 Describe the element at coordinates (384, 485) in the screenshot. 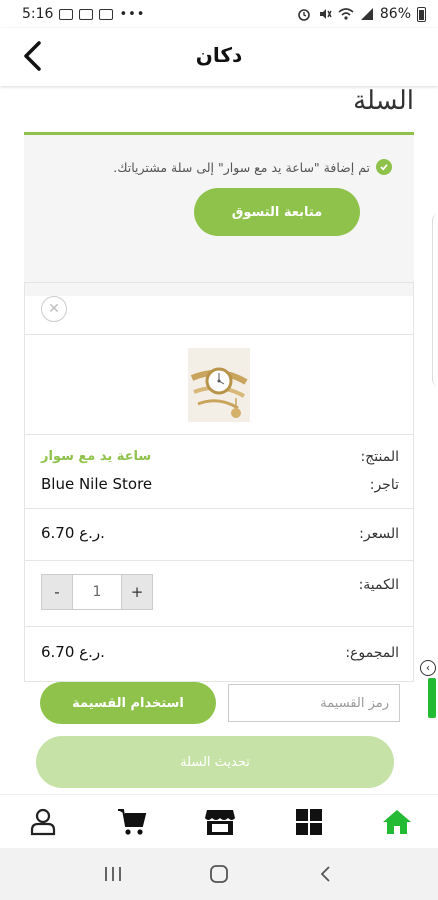

I see `vendor-label: تاجر:` at that location.